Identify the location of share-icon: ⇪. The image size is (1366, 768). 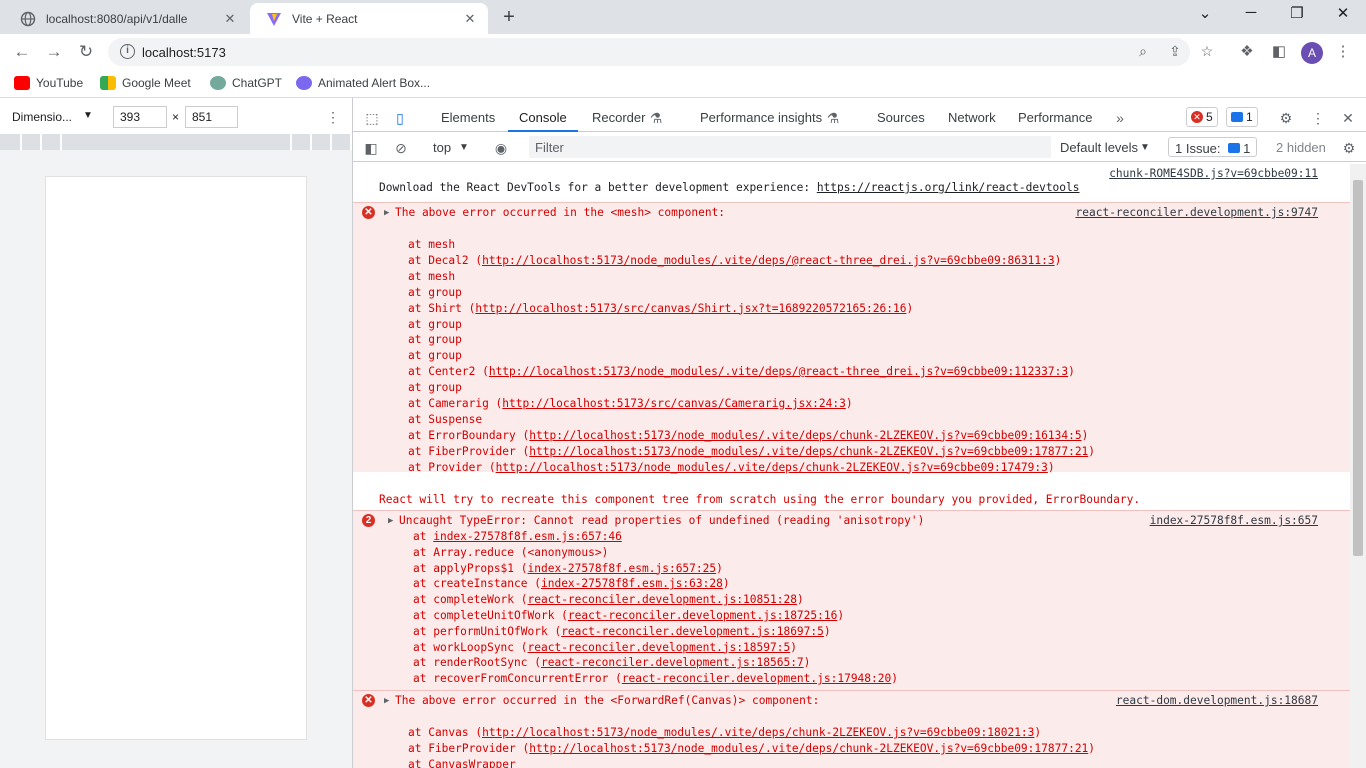
(1175, 52).